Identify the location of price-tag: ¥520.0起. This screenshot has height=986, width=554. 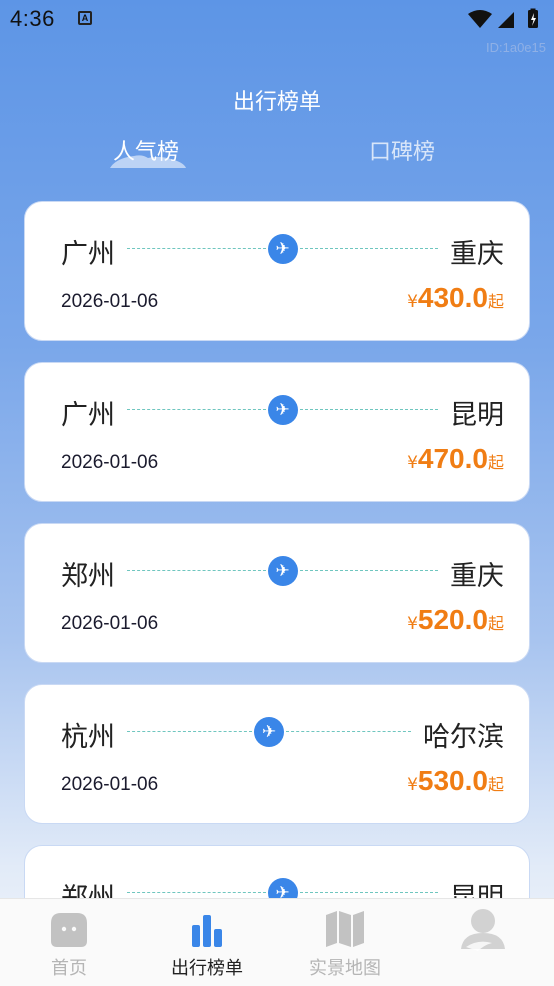
(455, 620).